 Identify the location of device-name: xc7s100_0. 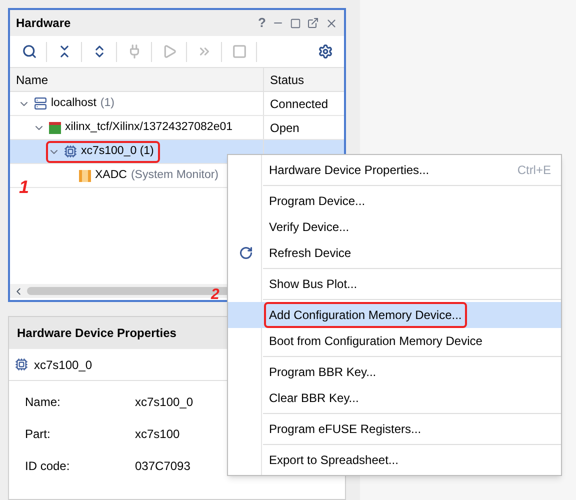
(63, 365).